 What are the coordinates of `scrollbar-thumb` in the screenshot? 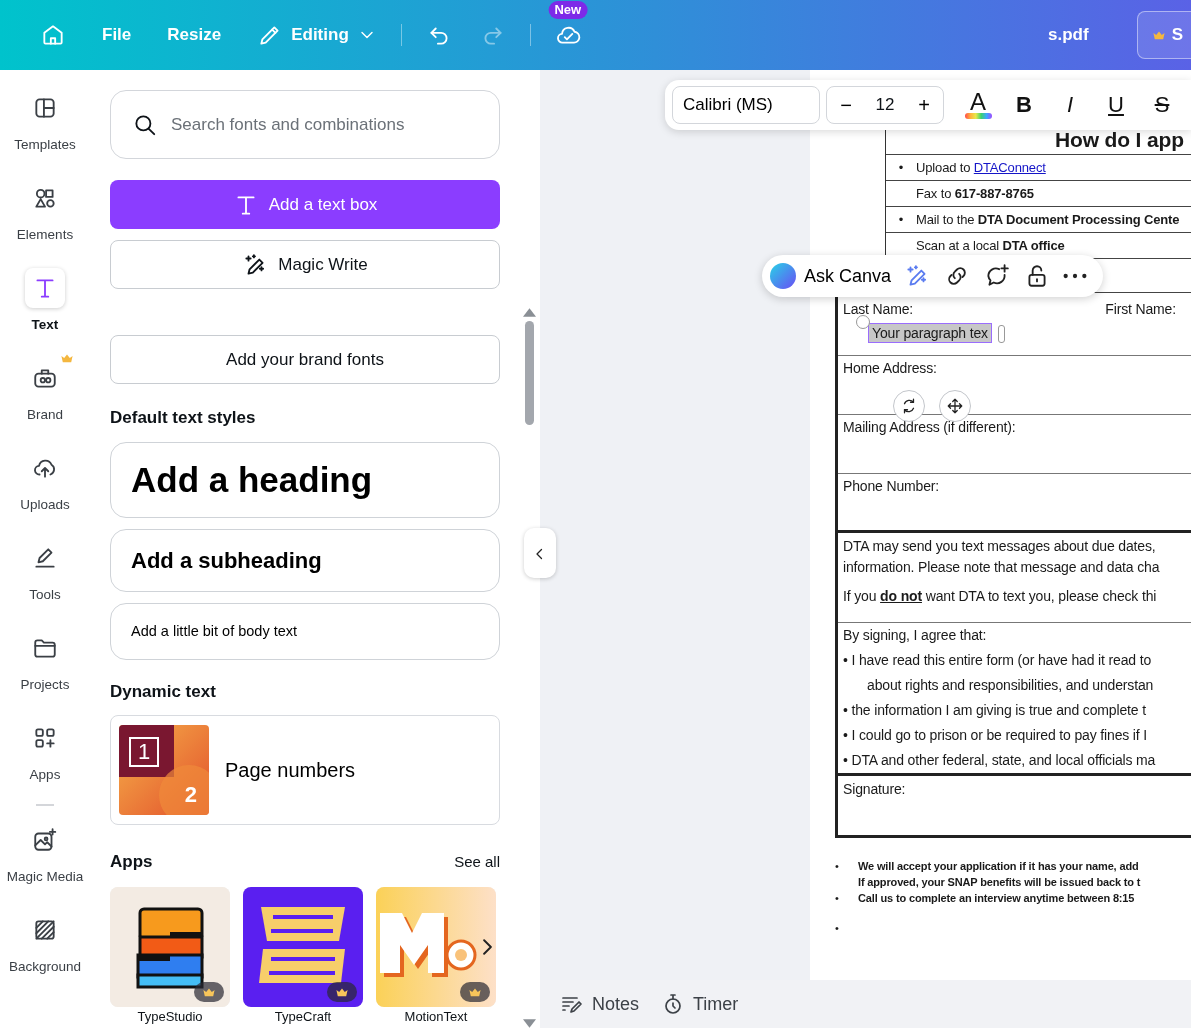 It's located at (529, 373).